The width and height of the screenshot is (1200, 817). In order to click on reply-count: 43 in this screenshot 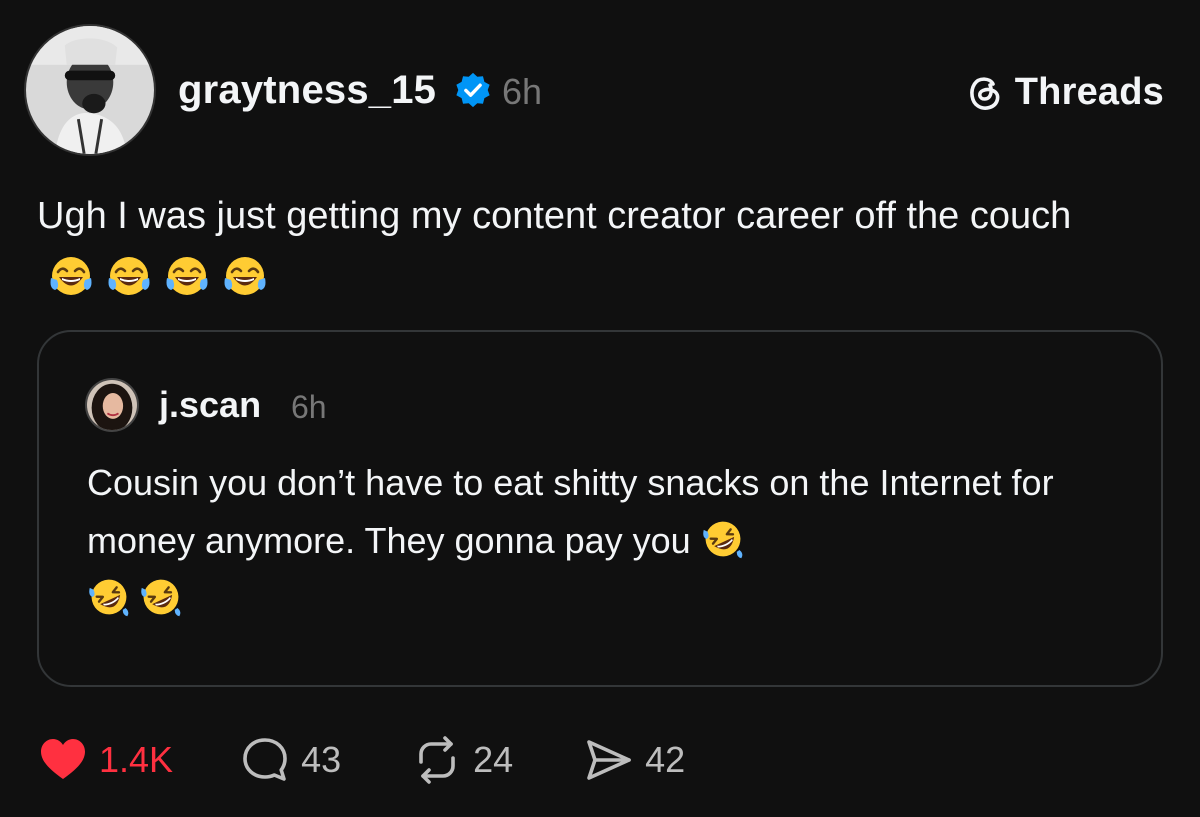, I will do `click(321, 759)`.